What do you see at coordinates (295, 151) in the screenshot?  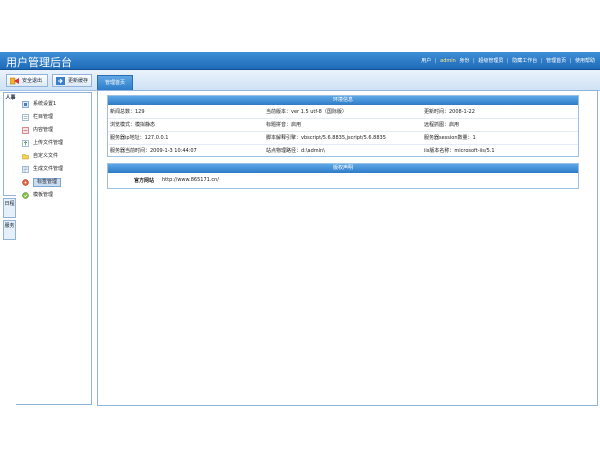 I see `info-cell: 站点物理路径：d:\admin\` at bounding box center [295, 151].